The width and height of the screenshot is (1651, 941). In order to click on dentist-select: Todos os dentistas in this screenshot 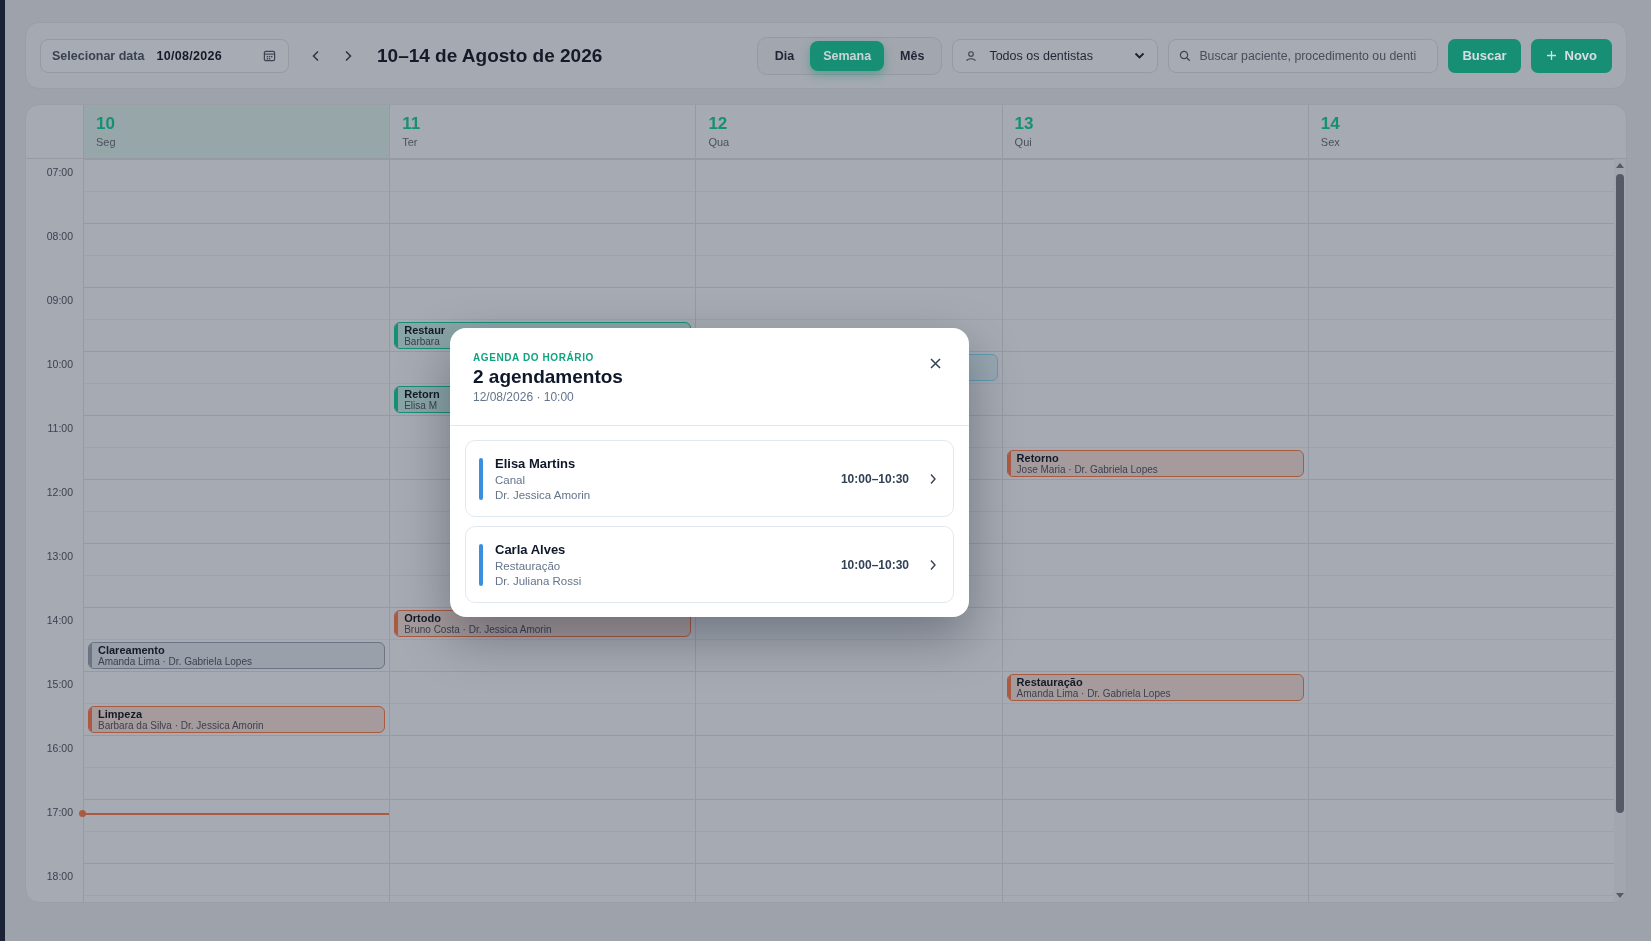, I will do `click(1055, 55)`.